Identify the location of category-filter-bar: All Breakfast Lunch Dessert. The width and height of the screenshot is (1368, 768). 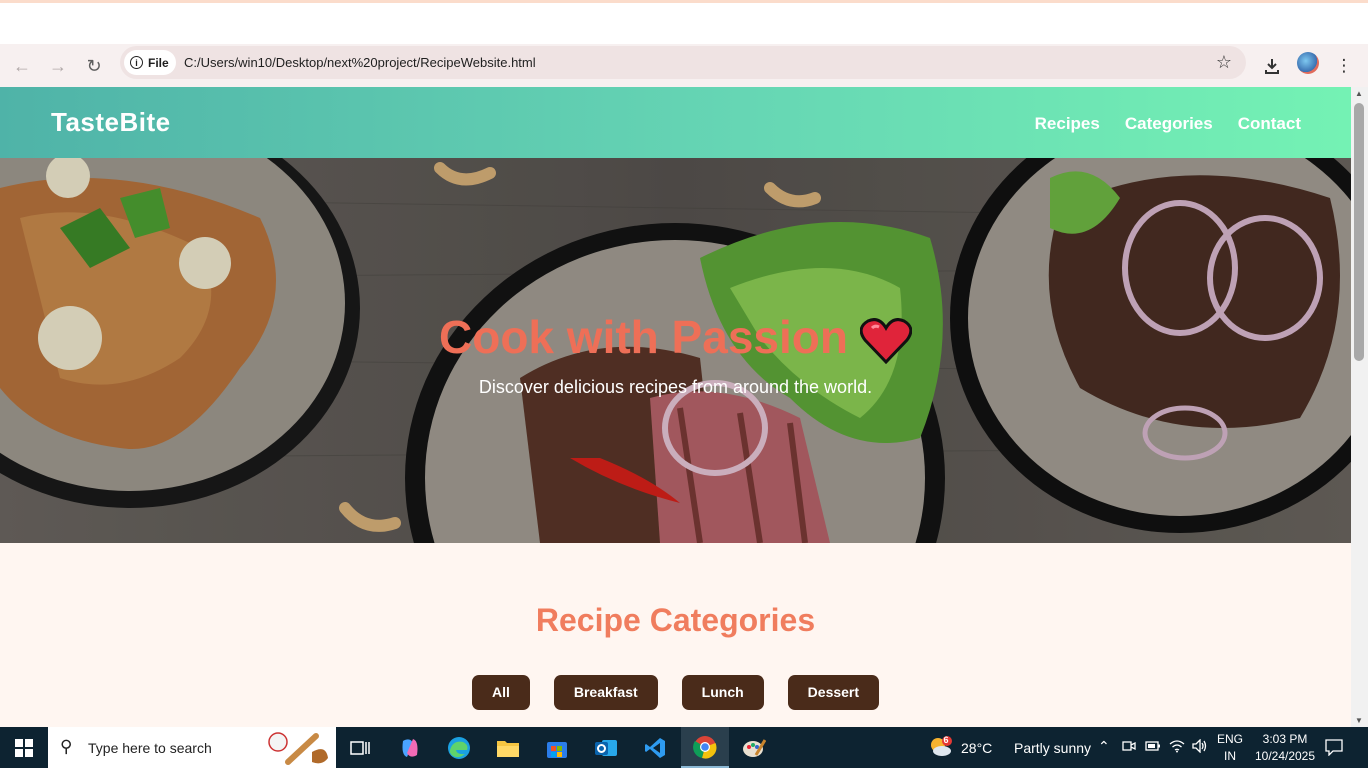
(675, 692).